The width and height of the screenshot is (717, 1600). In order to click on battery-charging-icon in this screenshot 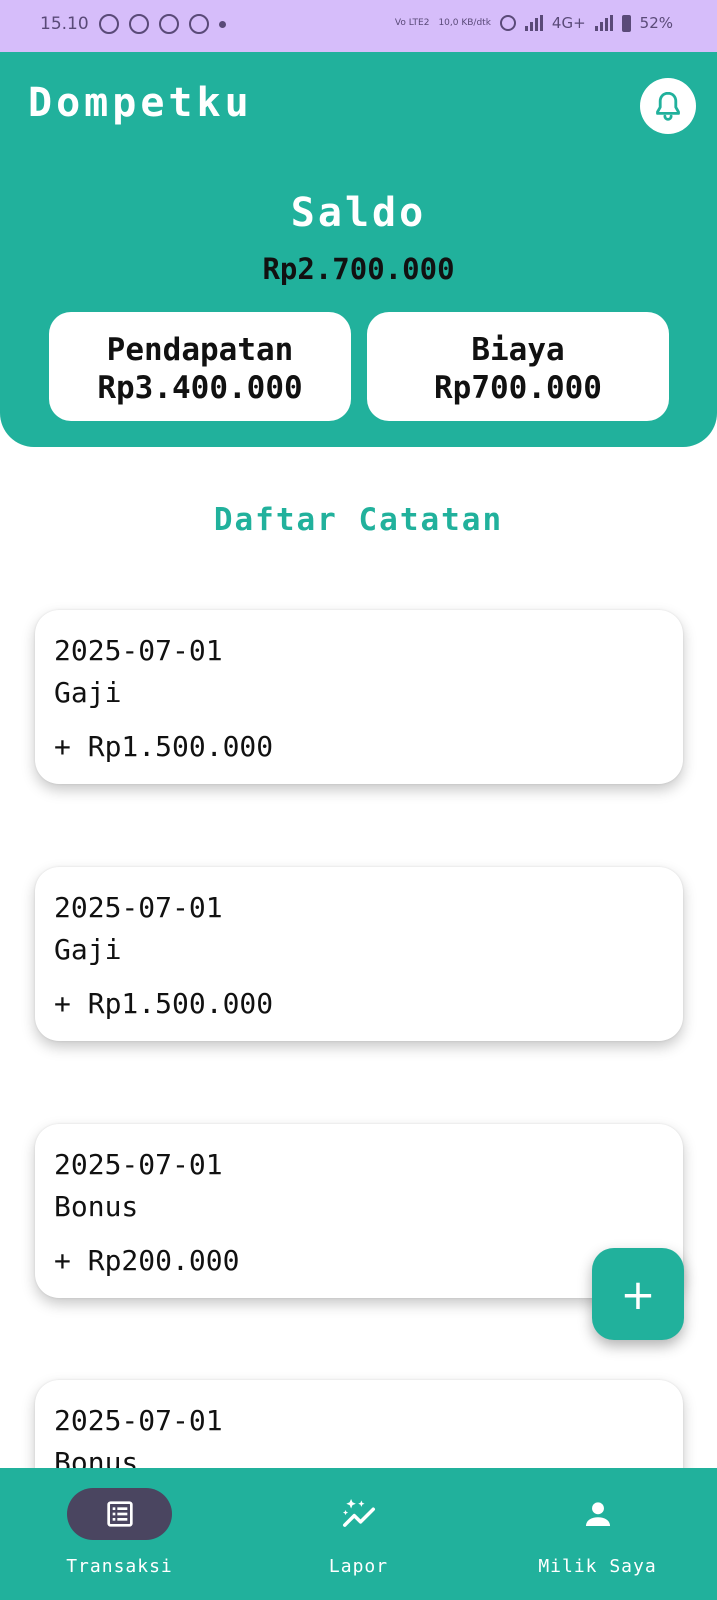, I will do `click(626, 23)`.